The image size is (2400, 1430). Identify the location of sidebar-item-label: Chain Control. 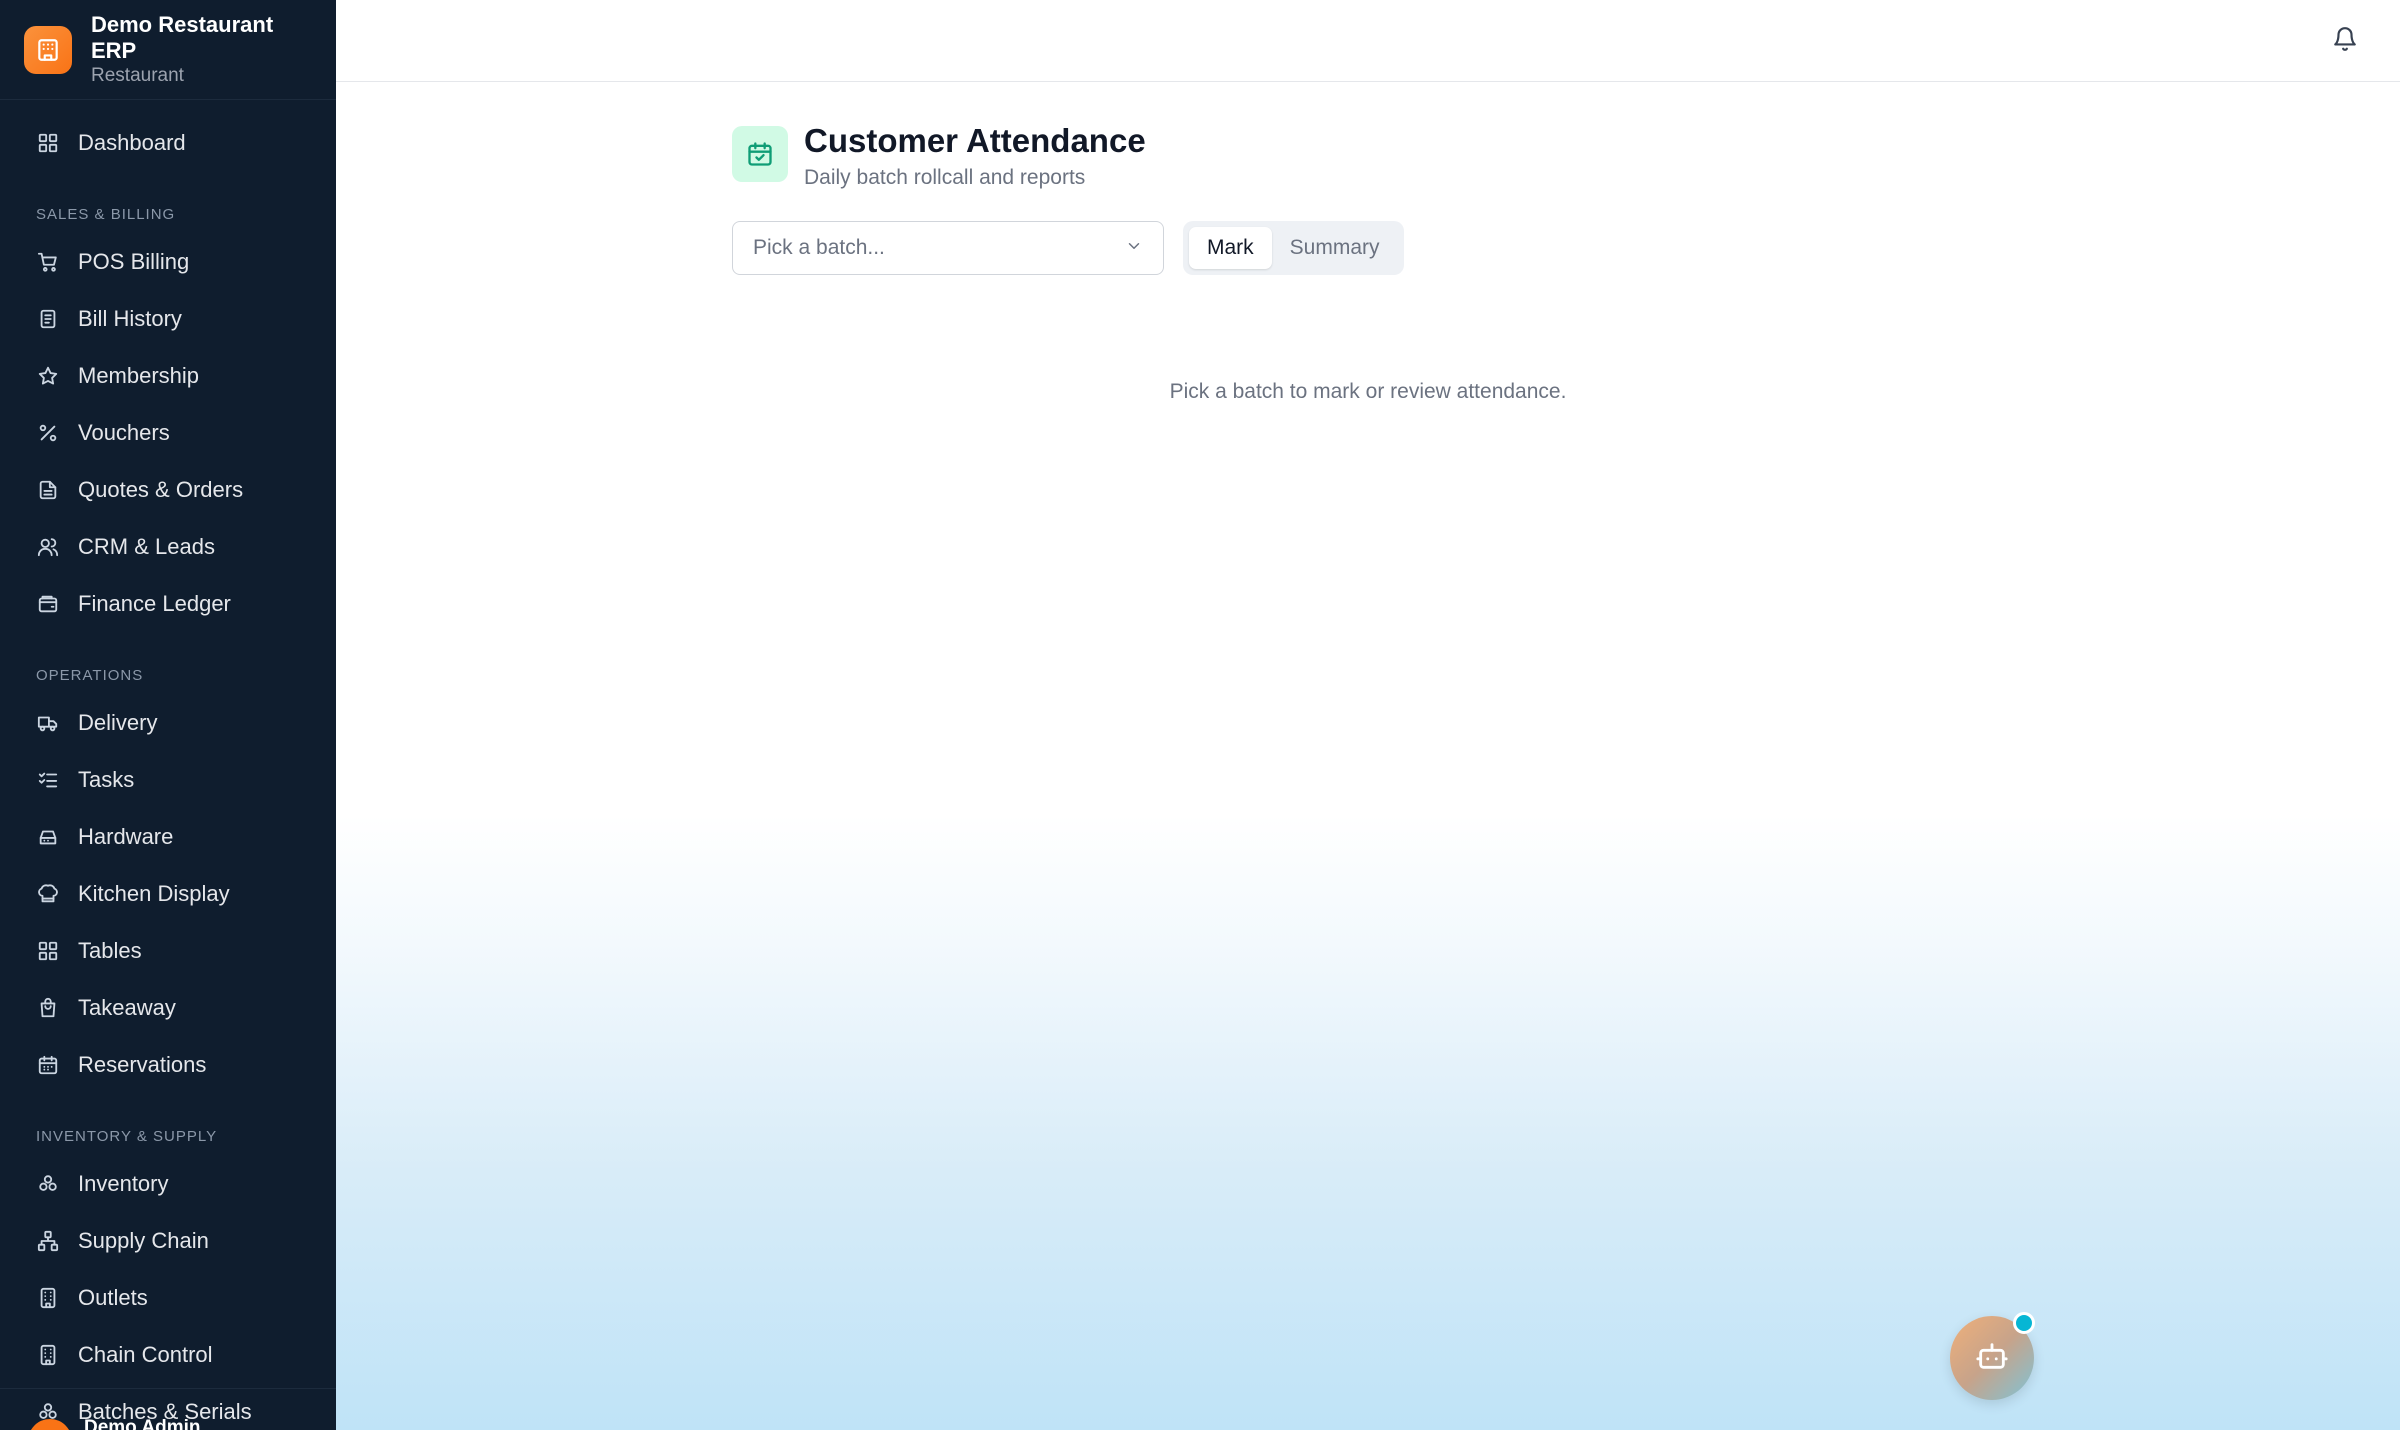
(145, 1354).